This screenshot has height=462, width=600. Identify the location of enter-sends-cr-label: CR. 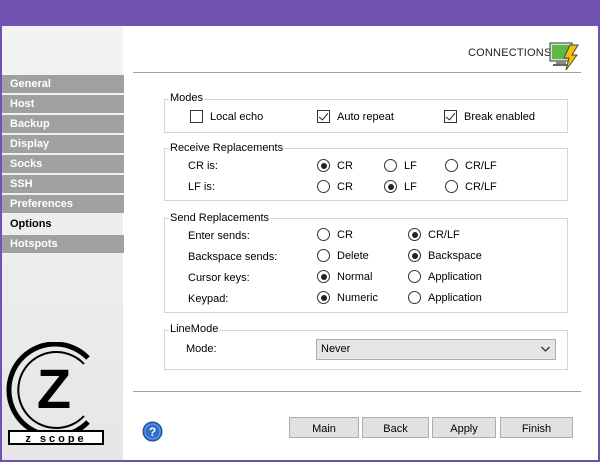
(345, 235).